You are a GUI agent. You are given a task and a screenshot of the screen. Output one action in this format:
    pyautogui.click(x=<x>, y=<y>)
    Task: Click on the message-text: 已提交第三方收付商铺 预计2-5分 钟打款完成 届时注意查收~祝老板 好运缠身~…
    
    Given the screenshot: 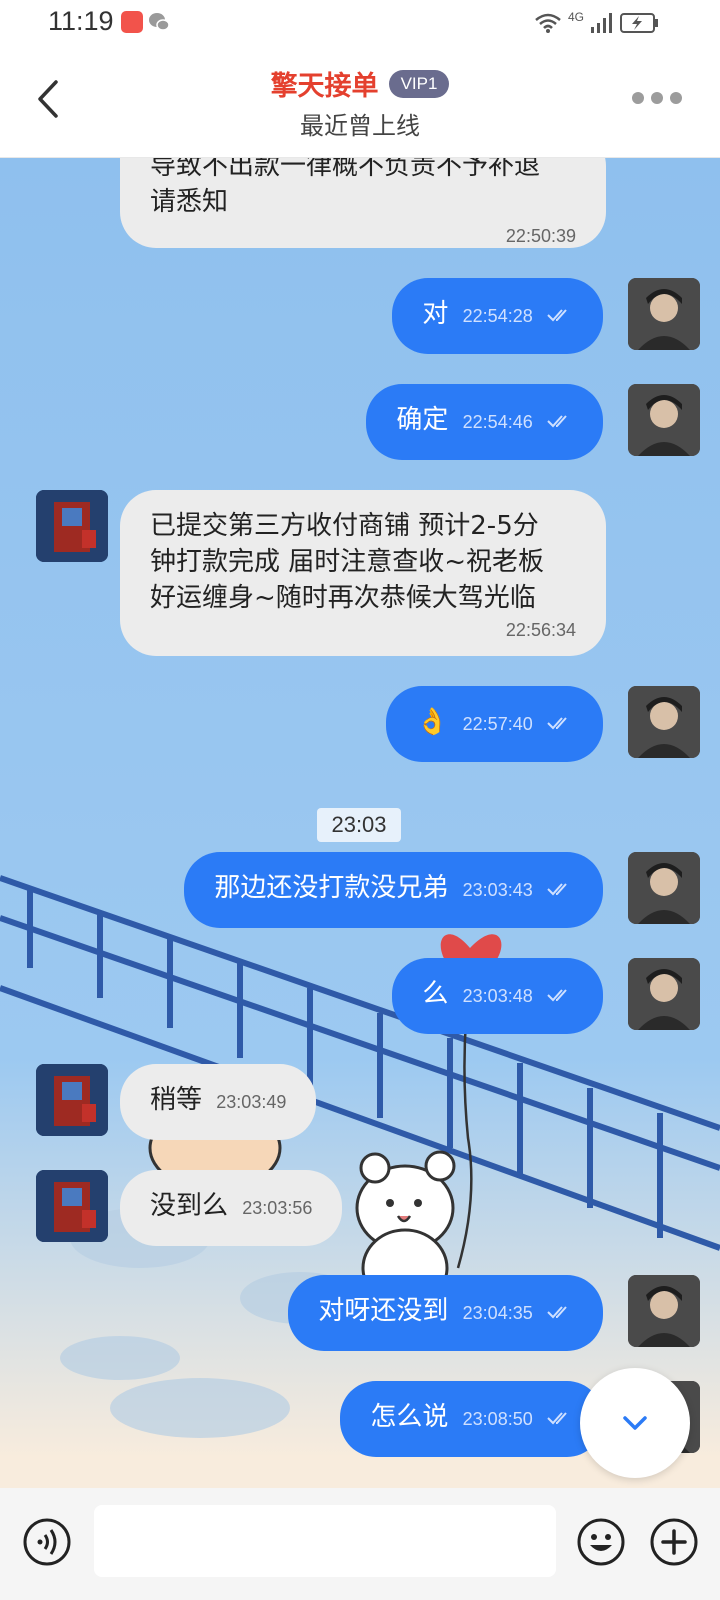 What is the action you would take?
    pyautogui.click(x=347, y=562)
    